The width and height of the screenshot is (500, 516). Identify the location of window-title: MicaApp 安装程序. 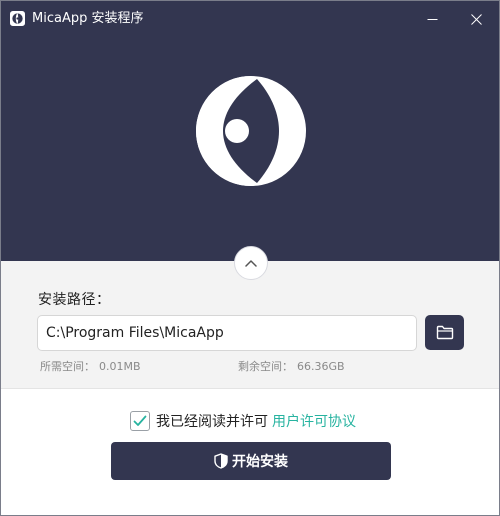
(88, 18).